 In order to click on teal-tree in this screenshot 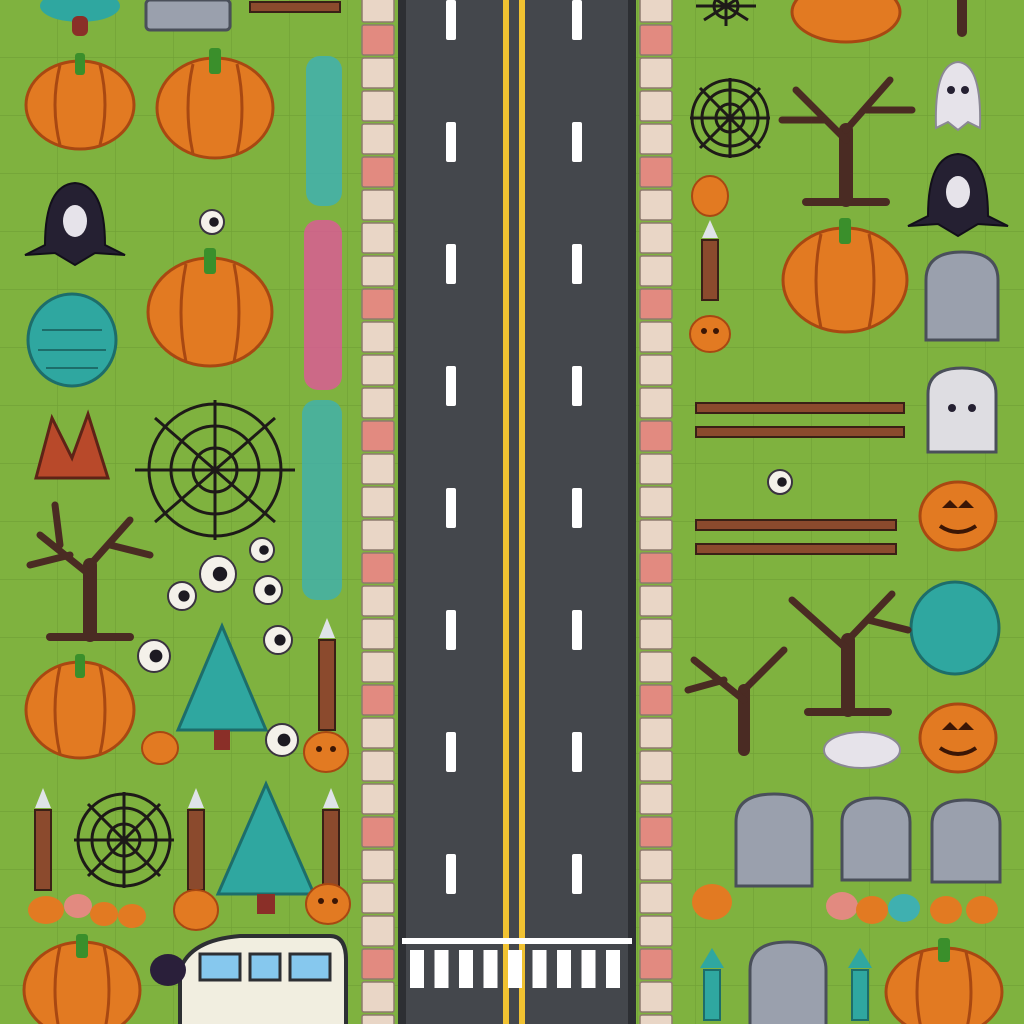, I will do `click(955, 628)`.